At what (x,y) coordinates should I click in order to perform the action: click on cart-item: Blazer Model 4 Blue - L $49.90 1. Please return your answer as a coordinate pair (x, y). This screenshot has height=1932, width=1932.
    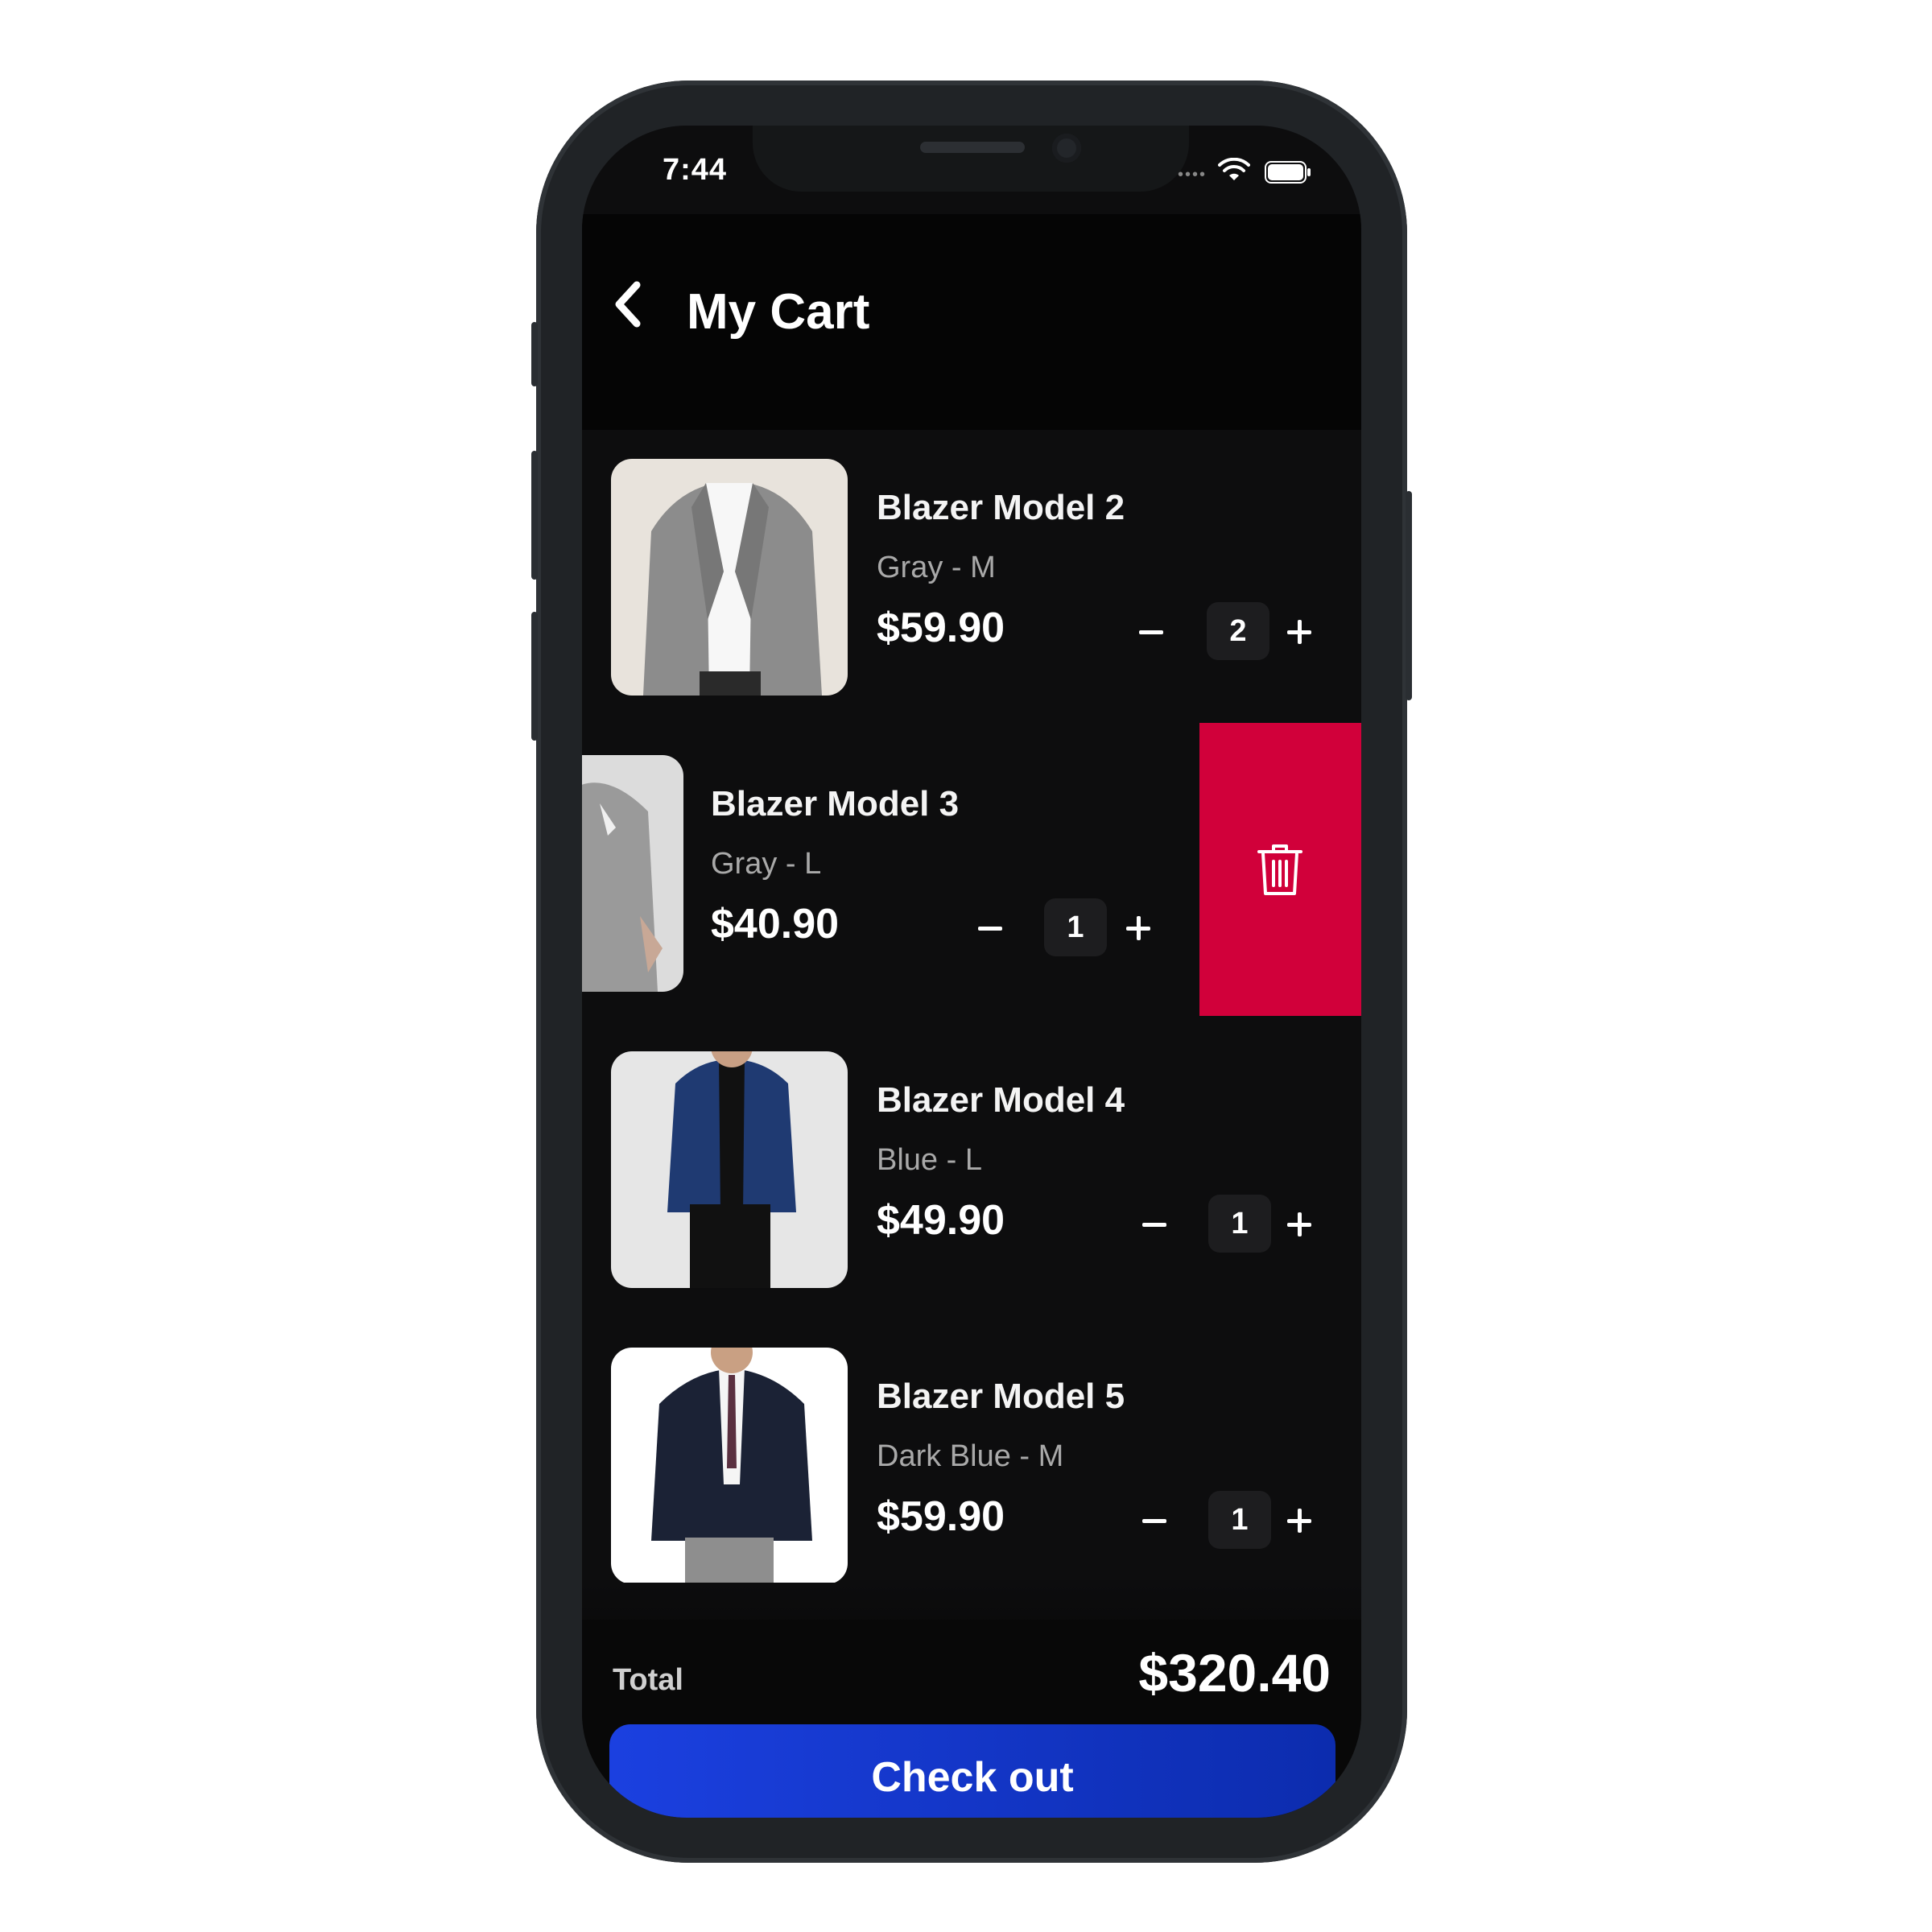
    Looking at the image, I should click on (971, 1170).